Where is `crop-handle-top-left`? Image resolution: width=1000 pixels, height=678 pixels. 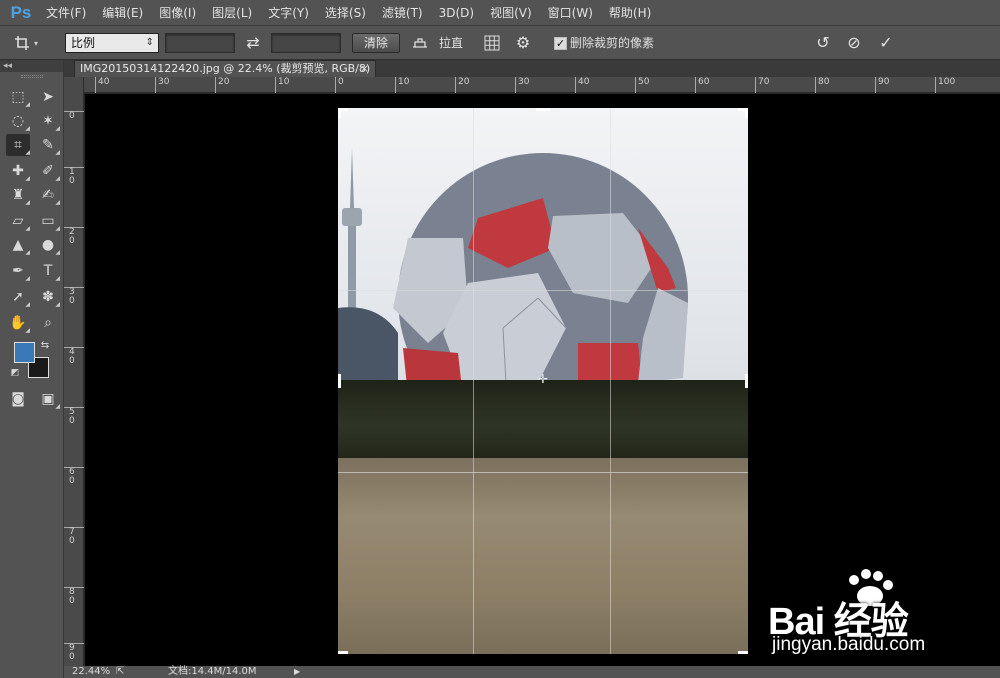 crop-handle-top-left is located at coordinates (339, 113).